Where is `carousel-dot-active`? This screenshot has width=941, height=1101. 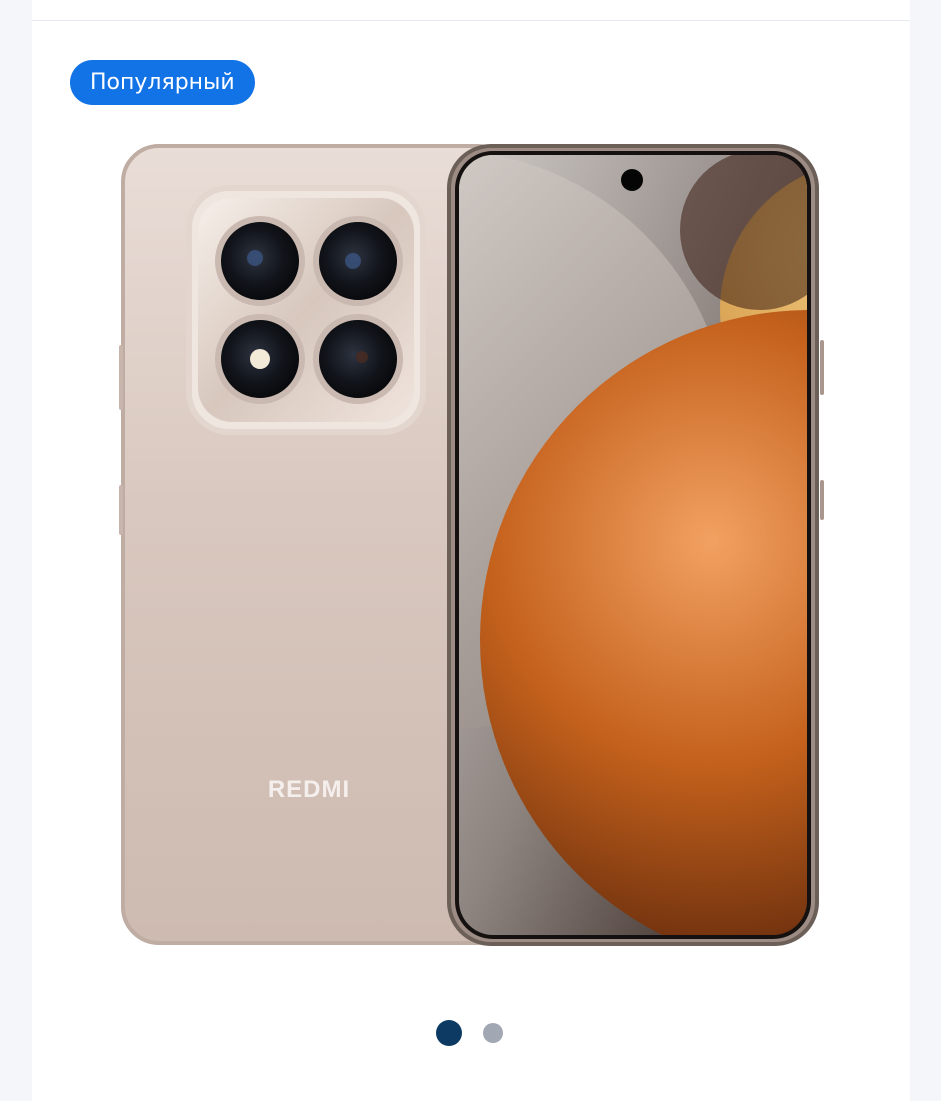
carousel-dot-active is located at coordinates (449, 1033).